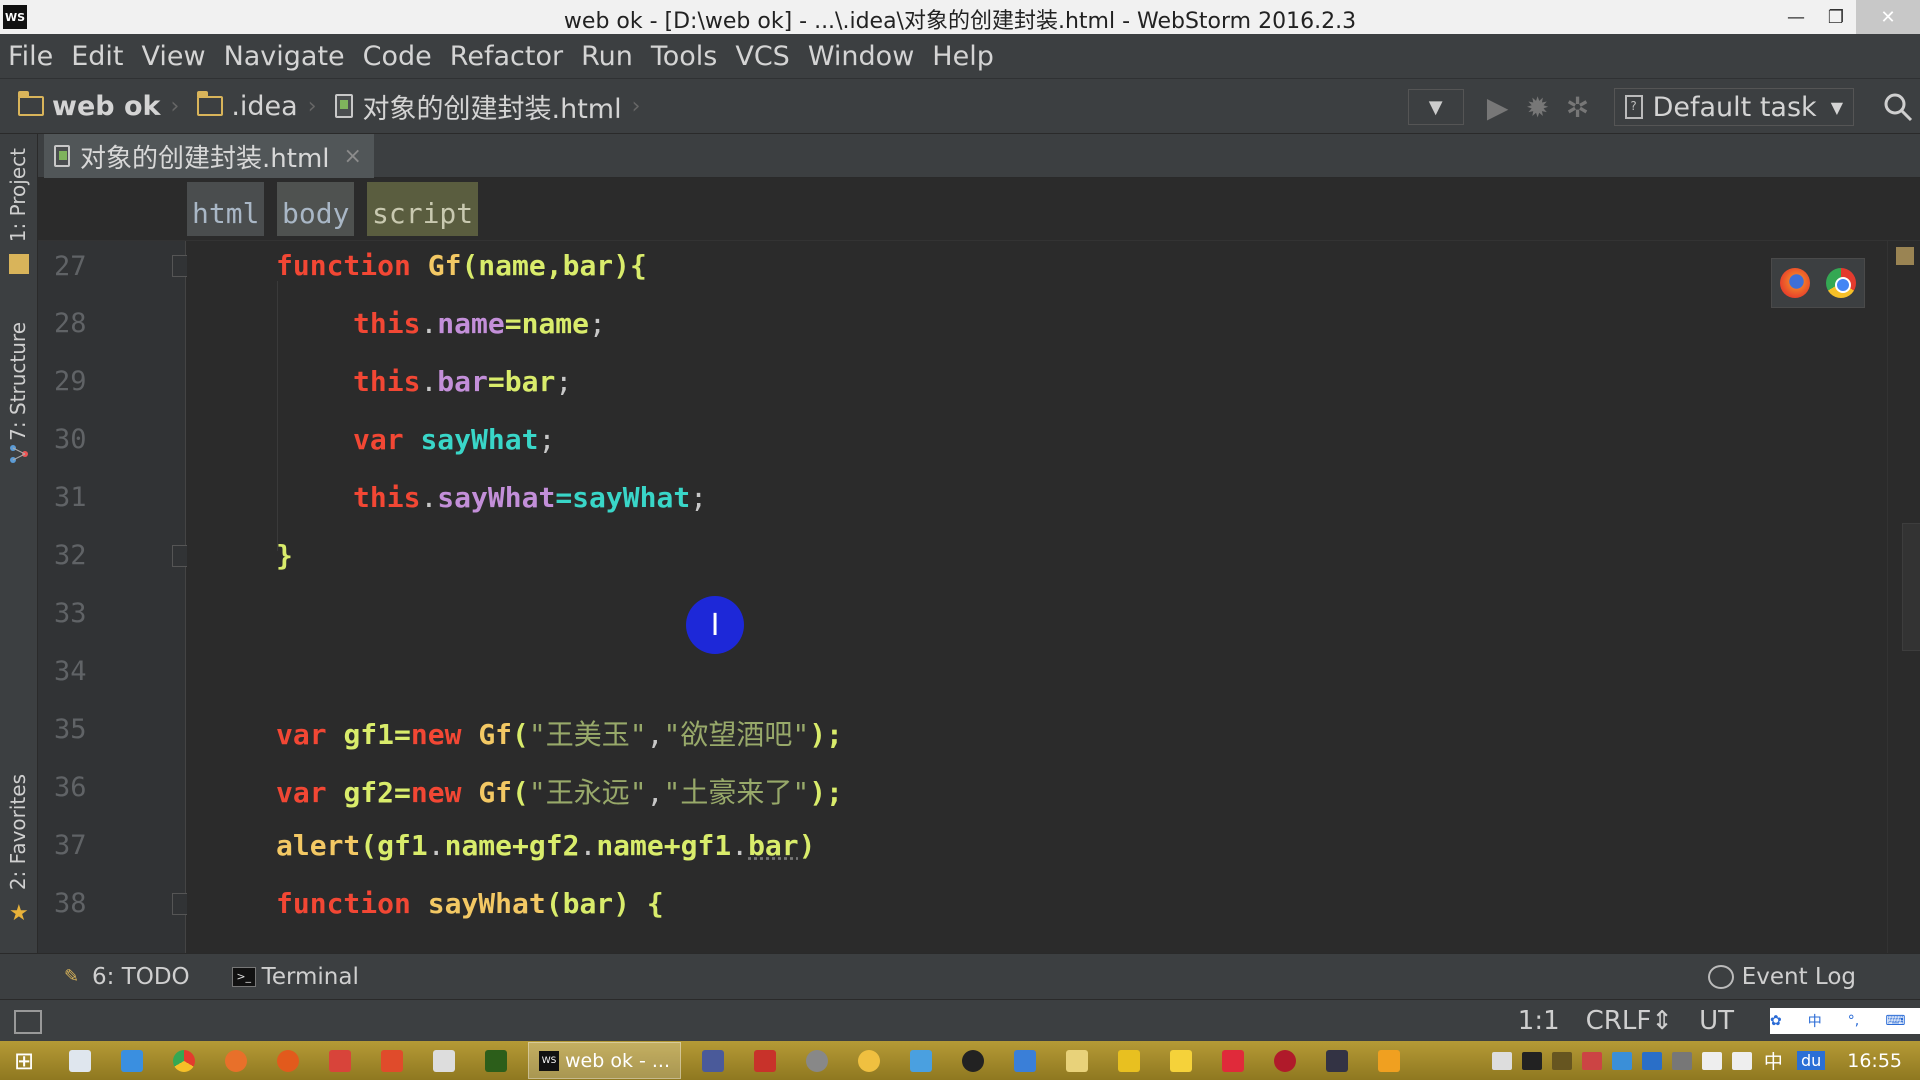 The height and width of the screenshot is (1080, 1920). Describe the element at coordinates (97, 56) in the screenshot. I see `menu-edit: Edit` at that location.